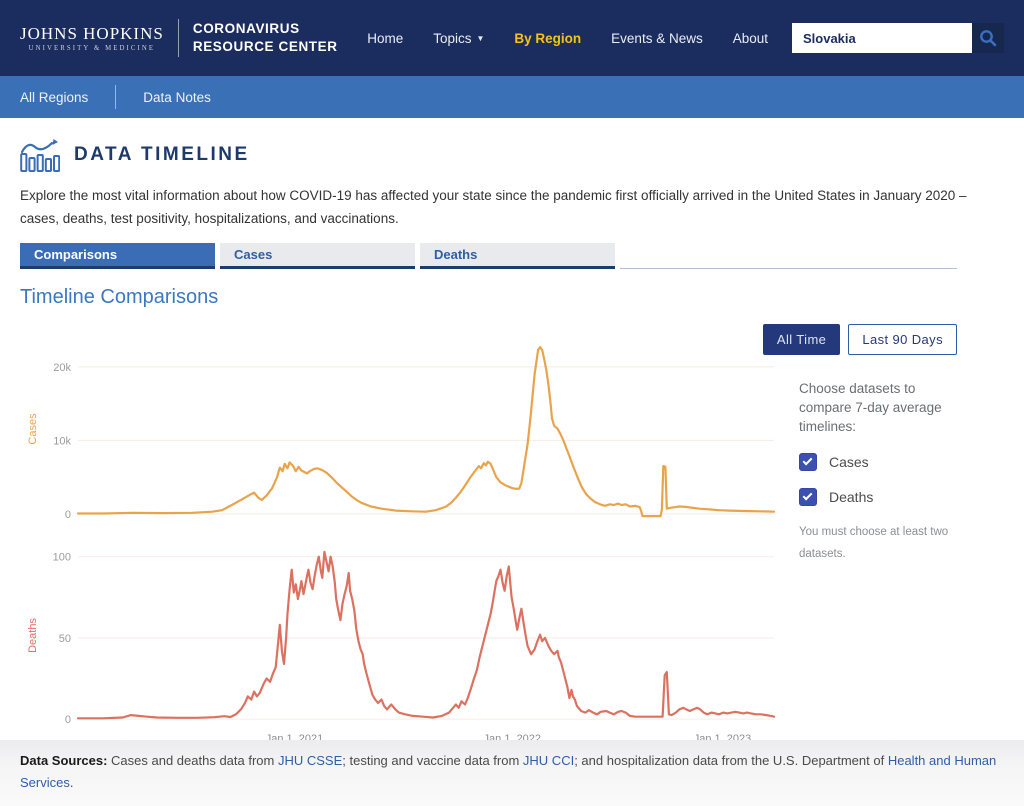  What do you see at coordinates (512, 155) in the screenshot?
I see `section-header: DATA TIMELINE` at bounding box center [512, 155].